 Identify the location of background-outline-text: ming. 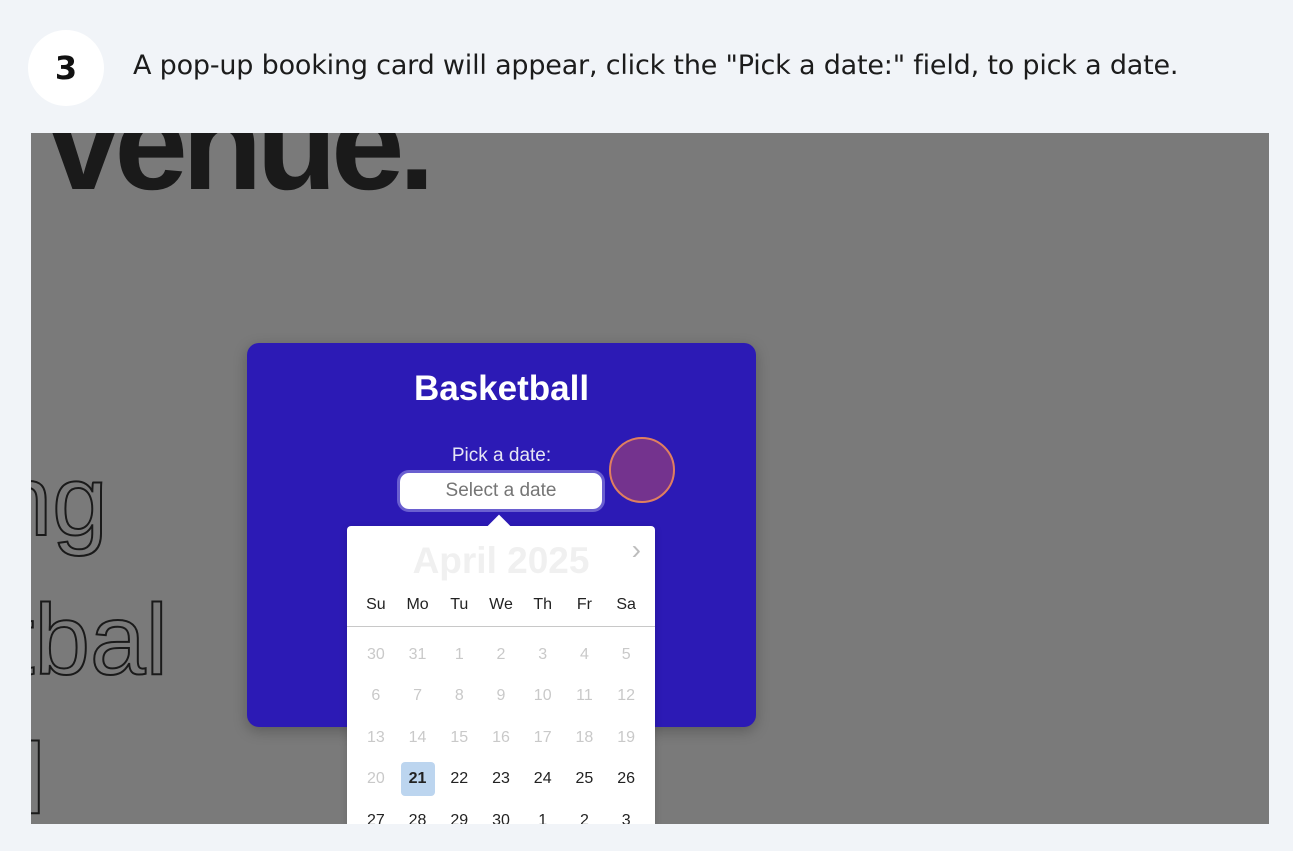
(70, 501).